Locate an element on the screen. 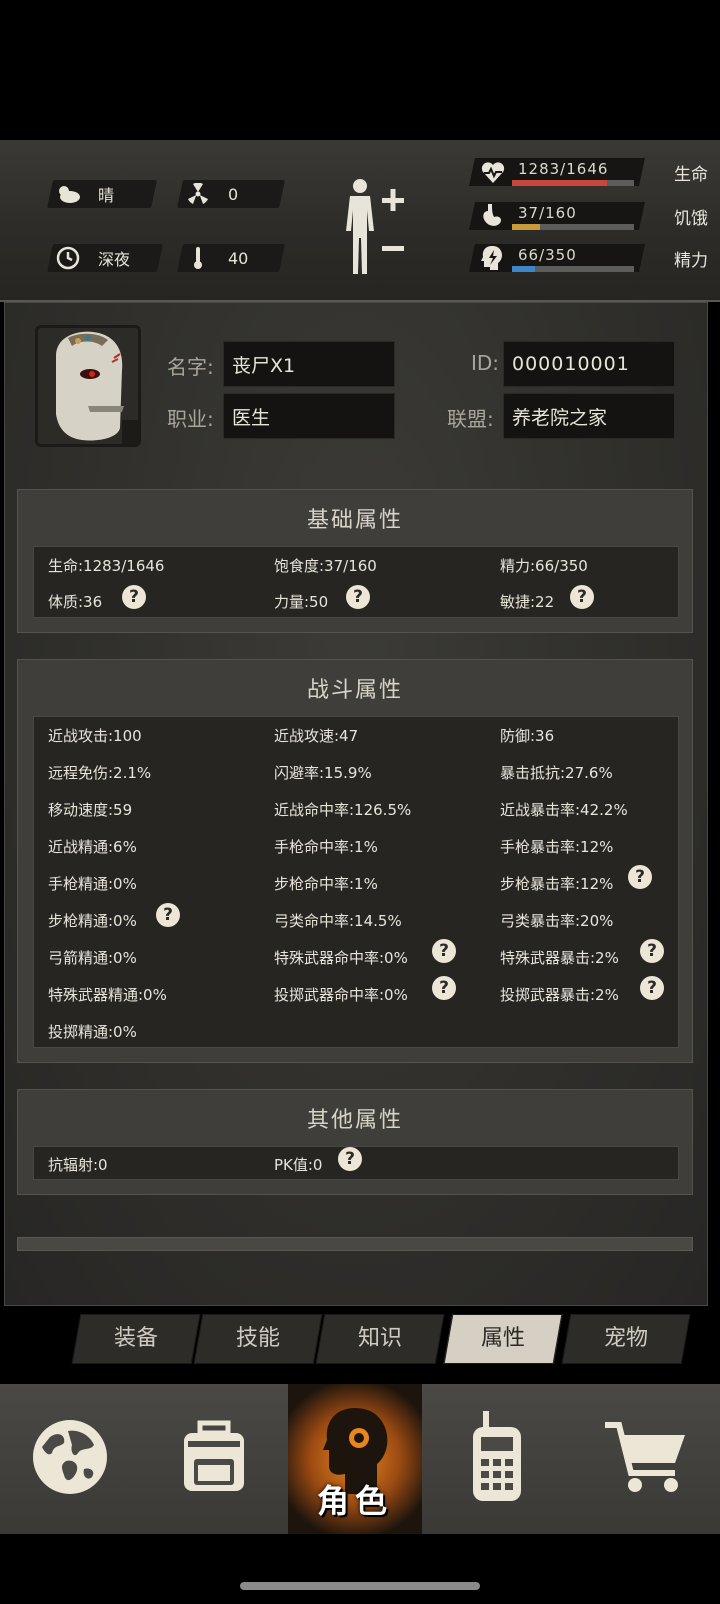 The height and width of the screenshot is (1604, 720). body-figure-icon is located at coordinates (375, 226).